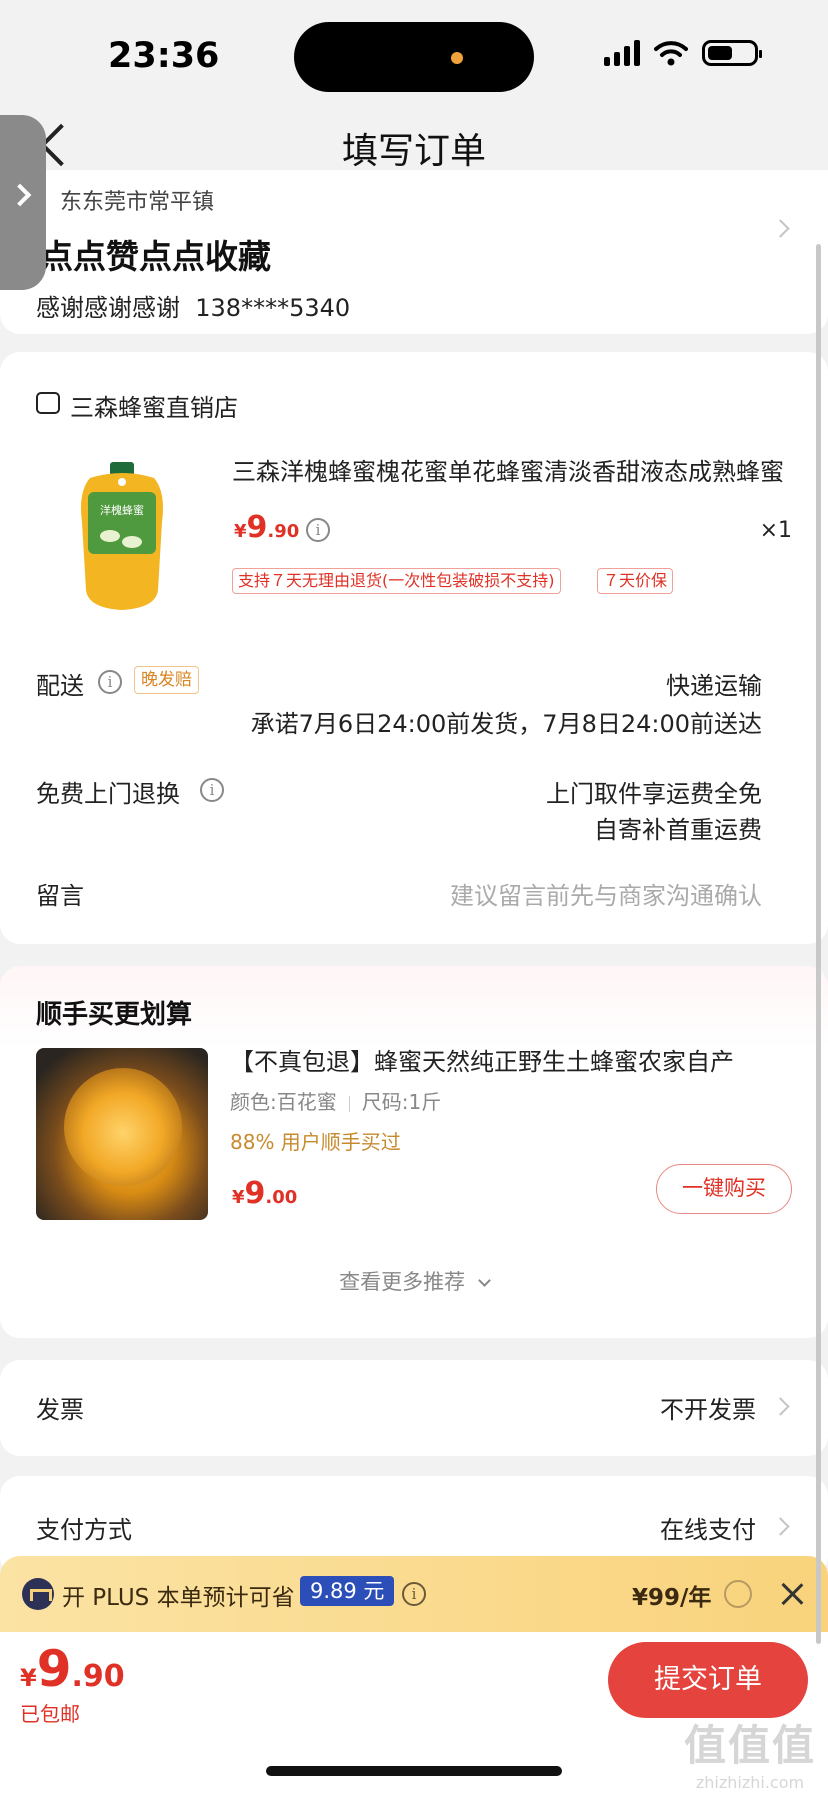 The width and height of the screenshot is (828, 1795). What do you see at coordinates (137, 202) in the screenshot?
I see `address-region: 东东莞市常平镇` at bounding box center [137, 202].